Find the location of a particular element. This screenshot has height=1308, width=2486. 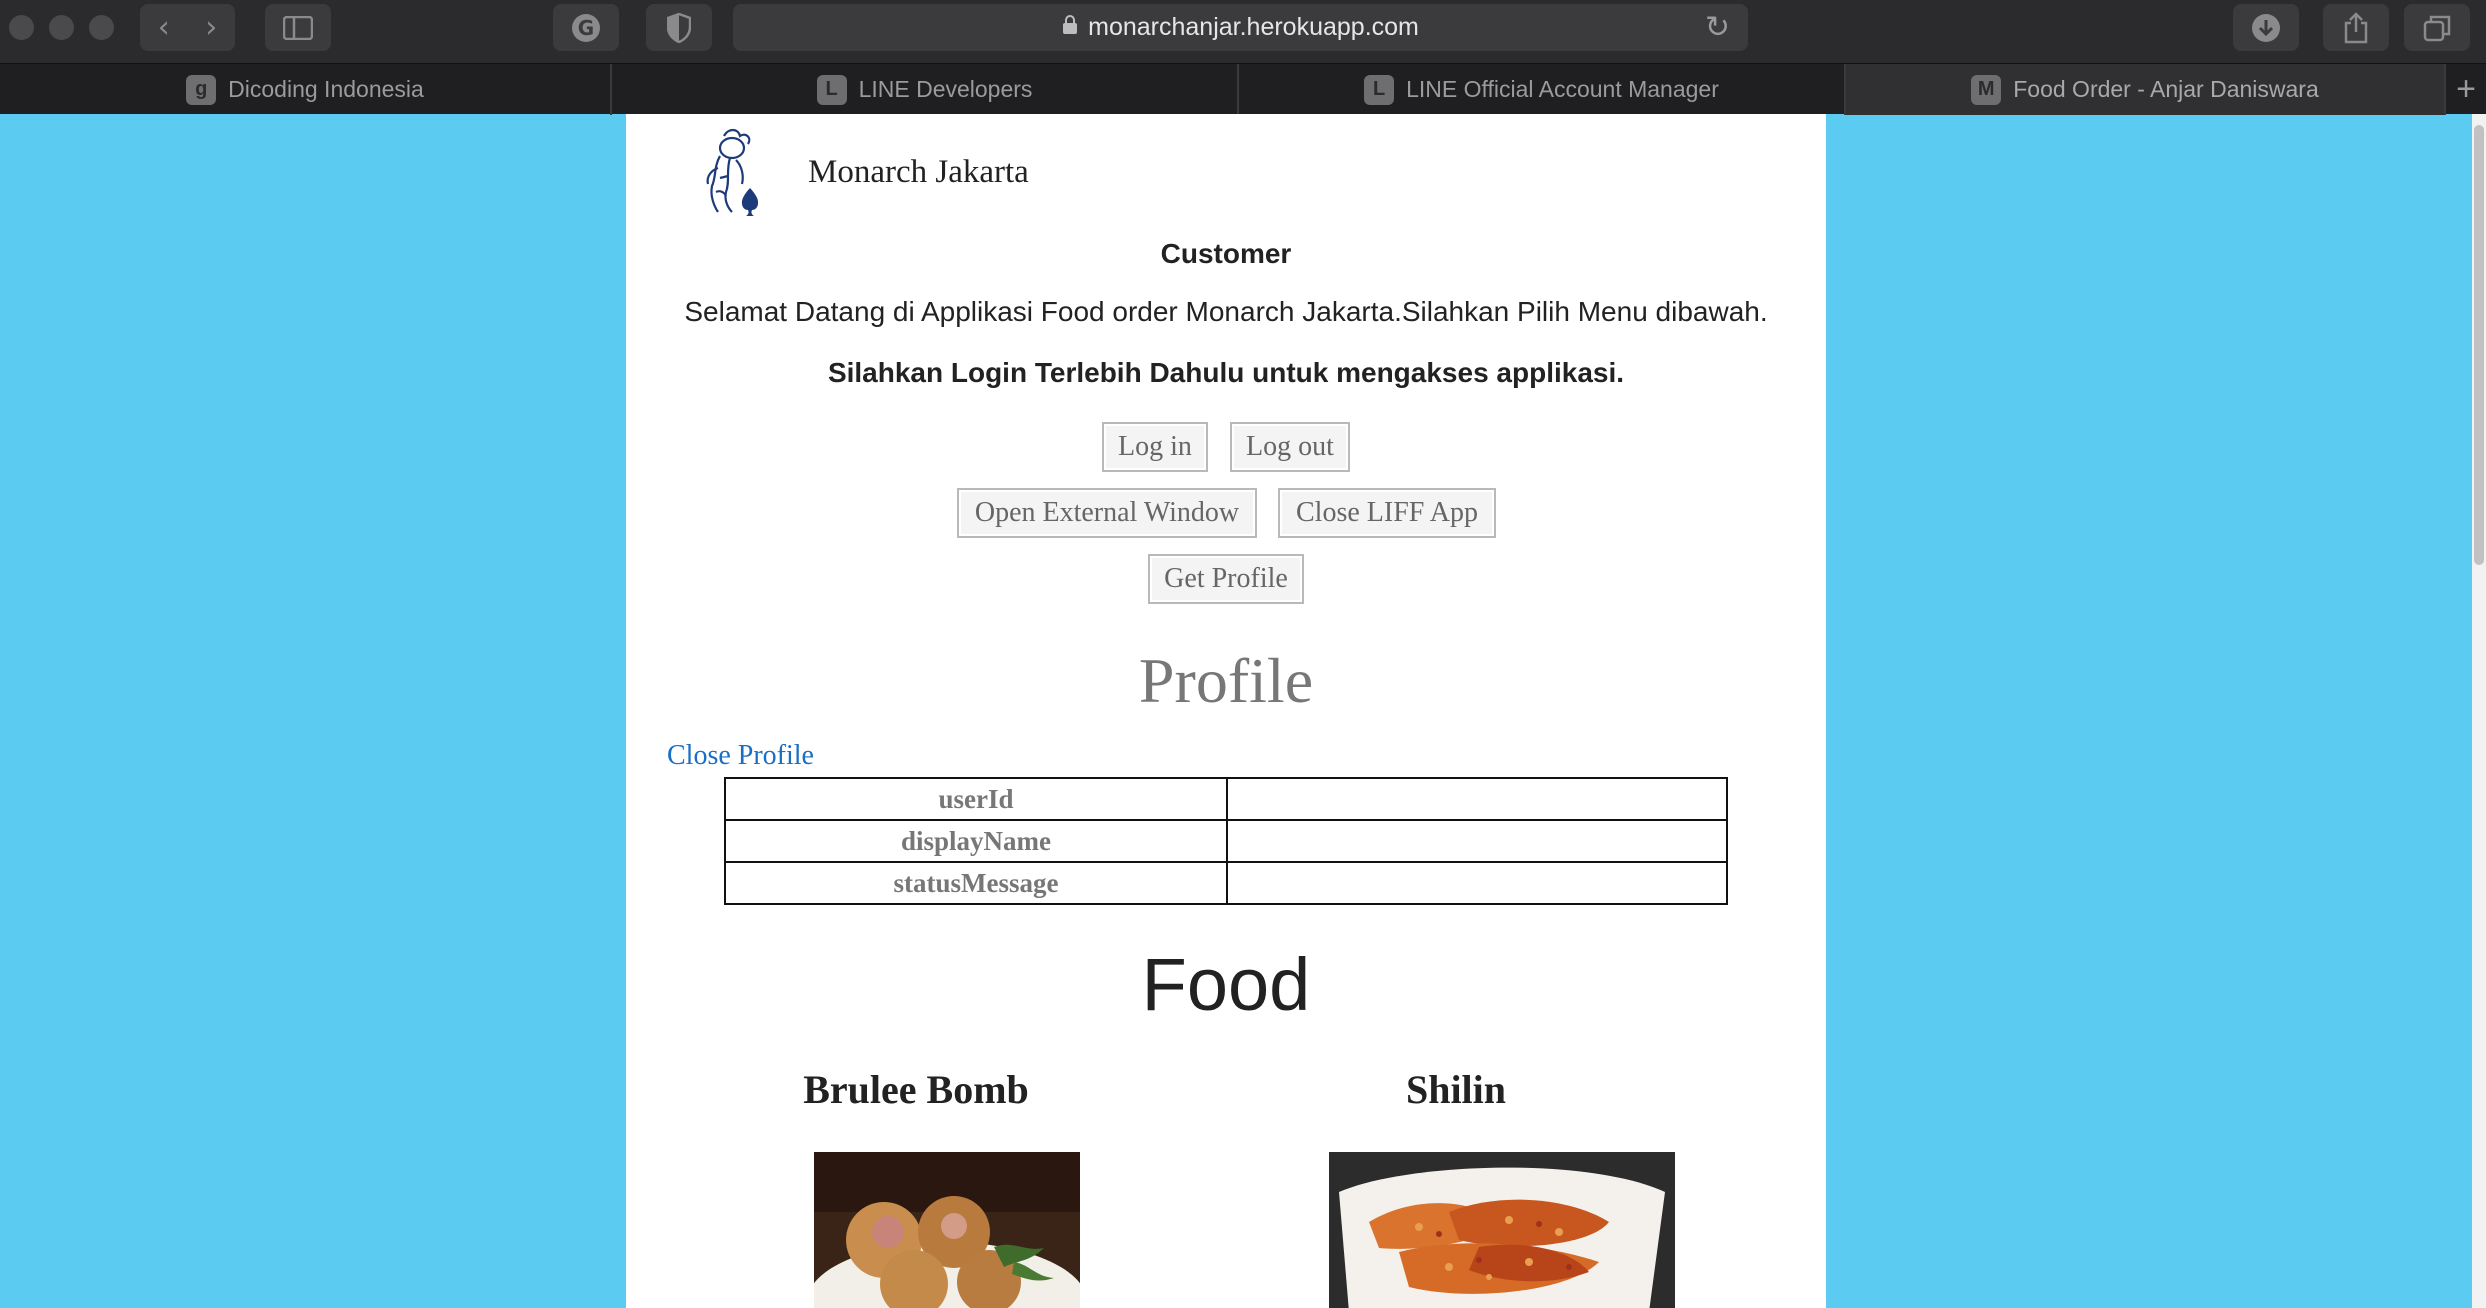

tab-favicon-icon: M is located at coordinates (1986, 89).